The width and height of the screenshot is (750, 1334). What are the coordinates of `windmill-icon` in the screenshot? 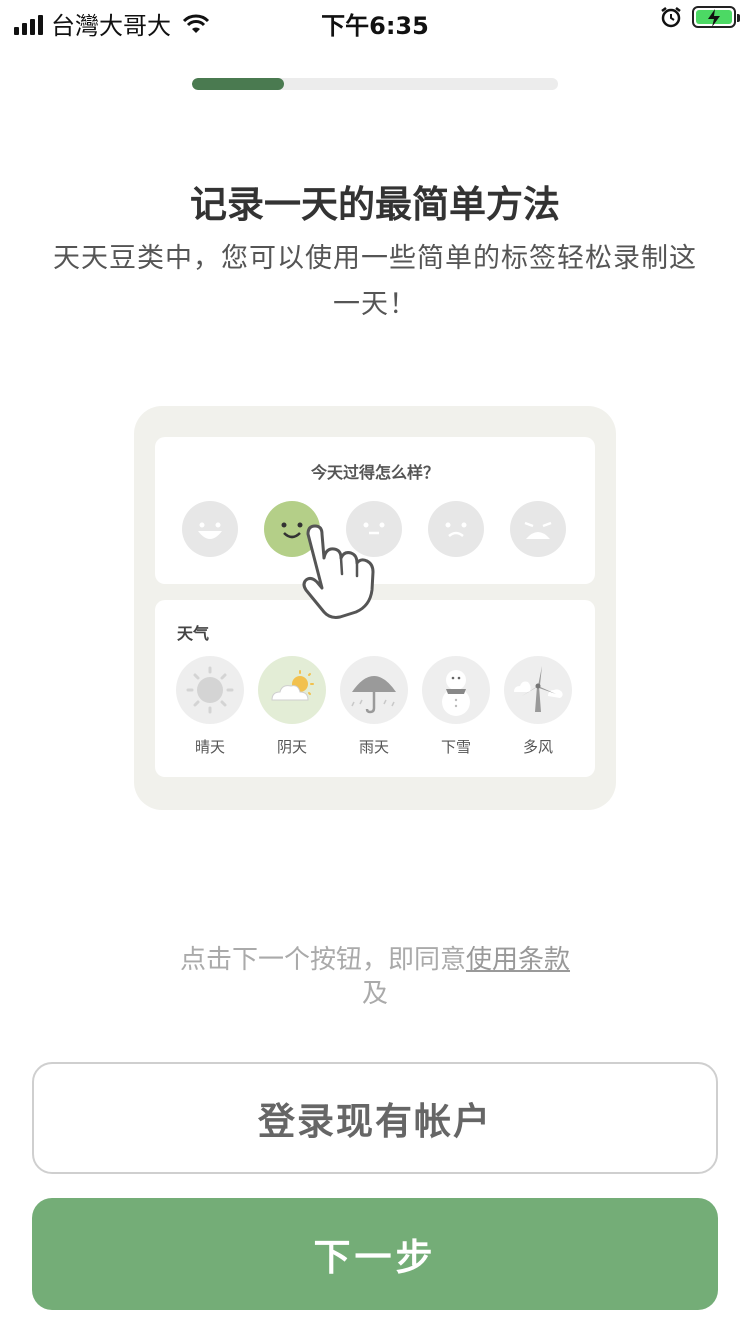 It's located at (538, 690).